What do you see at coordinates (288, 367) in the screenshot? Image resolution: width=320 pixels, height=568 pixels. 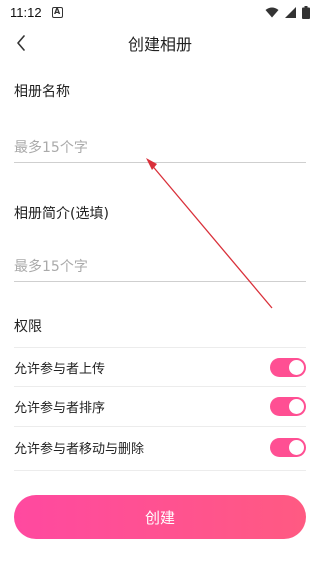 I see `upload-toggle` at bounding box center [288, 367].